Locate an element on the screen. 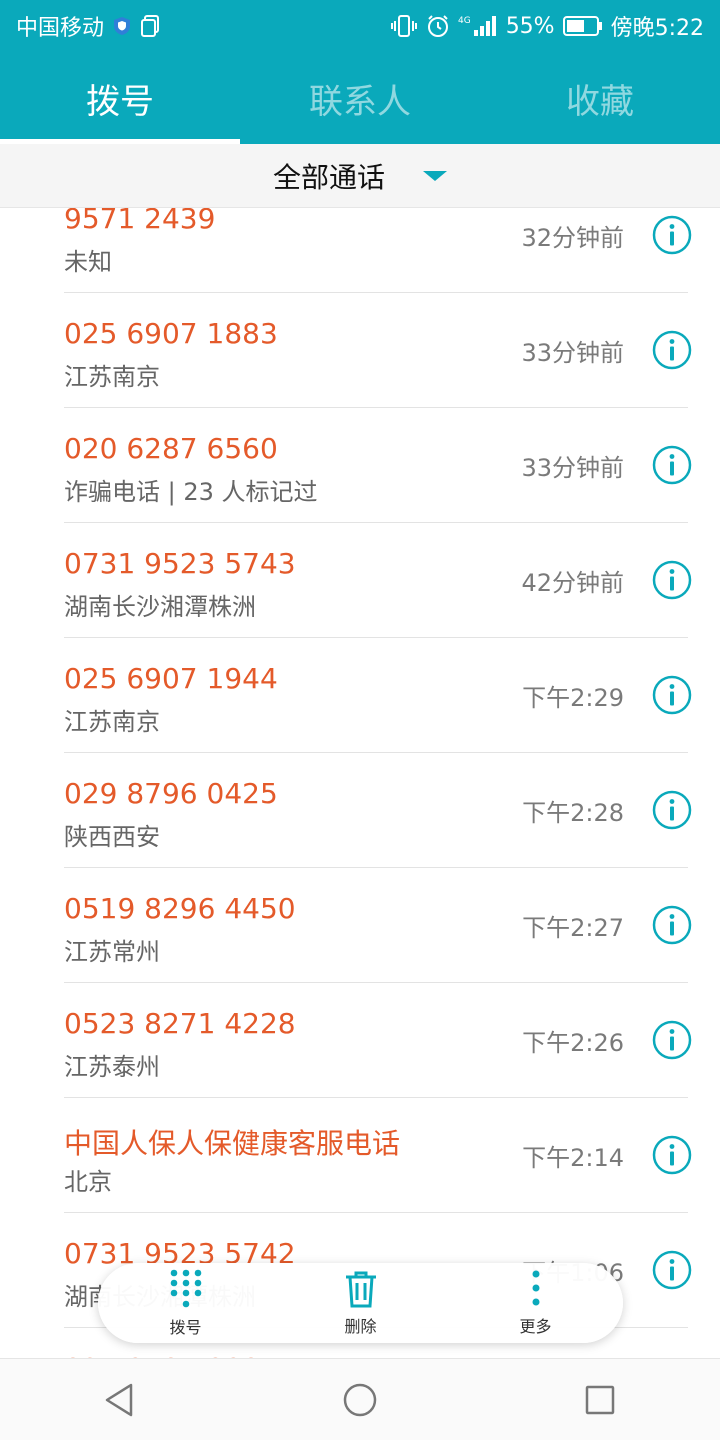  back-button is located at coordinates (120, 1400).